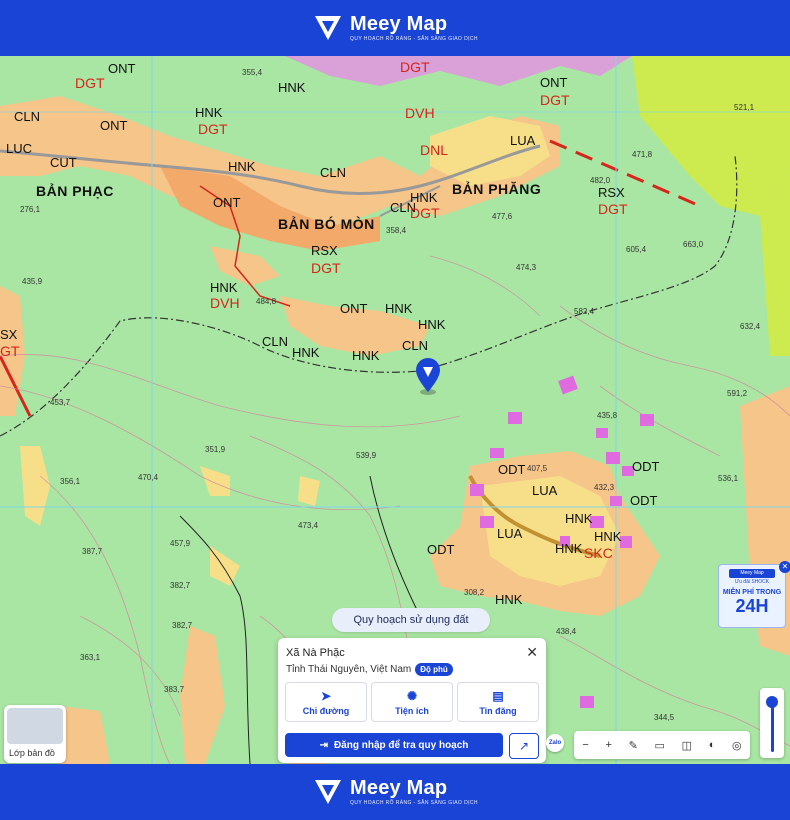 Image resolution: width=790 pixels, height=820 pixels. Describe the element at coordinates (75, 191) in the screenshot. I see `village-name: BẢN PHẠC` at that location.